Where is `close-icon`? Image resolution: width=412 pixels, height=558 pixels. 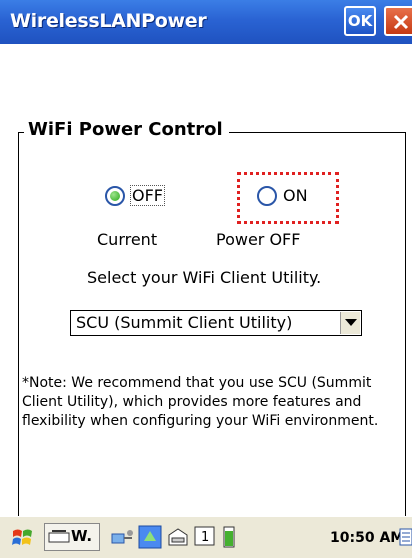
close-icon is located at coordinates (401, 22).